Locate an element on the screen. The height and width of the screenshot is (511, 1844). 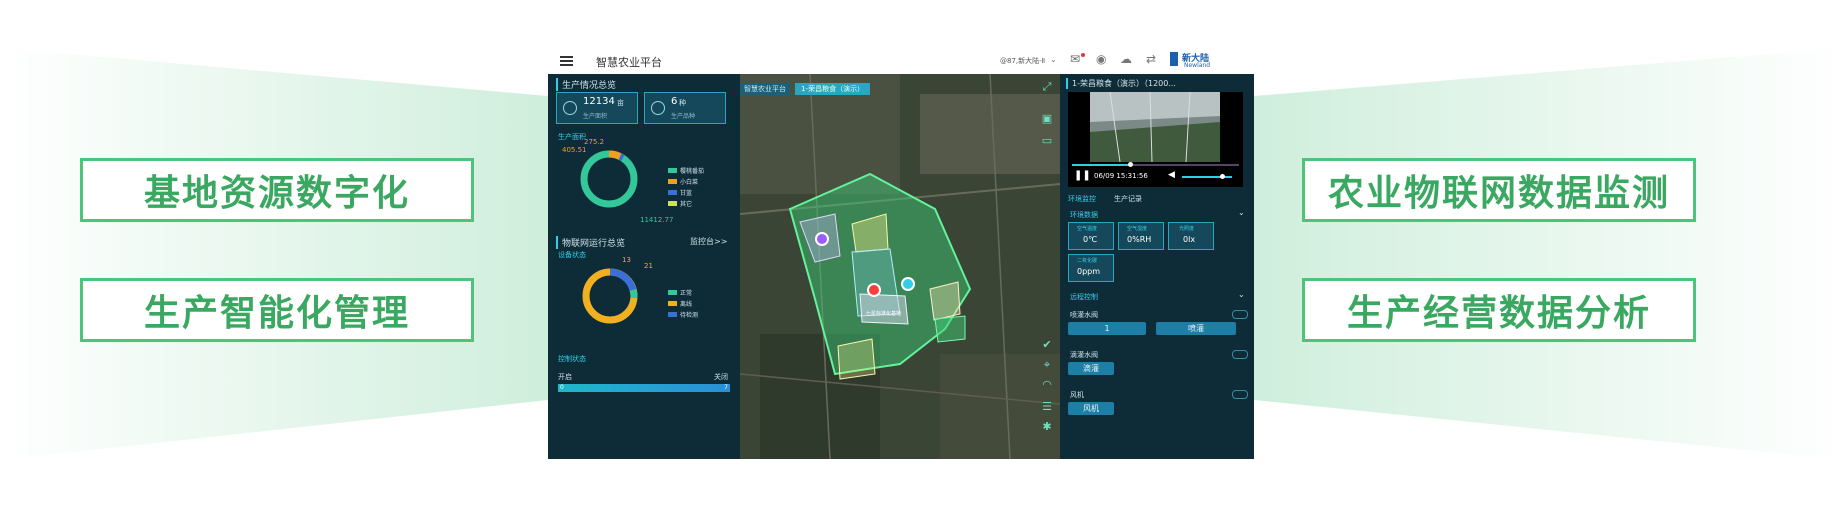
list-icon: ☰ is located at coordinates (1047, 407).